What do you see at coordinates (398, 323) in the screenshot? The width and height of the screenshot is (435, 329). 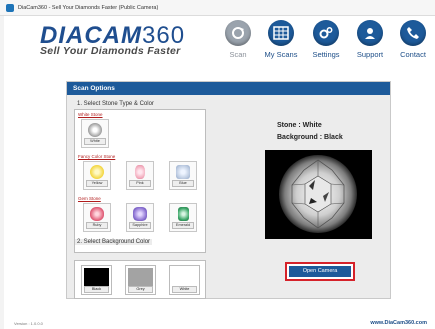 I see `website-link: www.DiaCam360.com` at bounding box center [398, 323].